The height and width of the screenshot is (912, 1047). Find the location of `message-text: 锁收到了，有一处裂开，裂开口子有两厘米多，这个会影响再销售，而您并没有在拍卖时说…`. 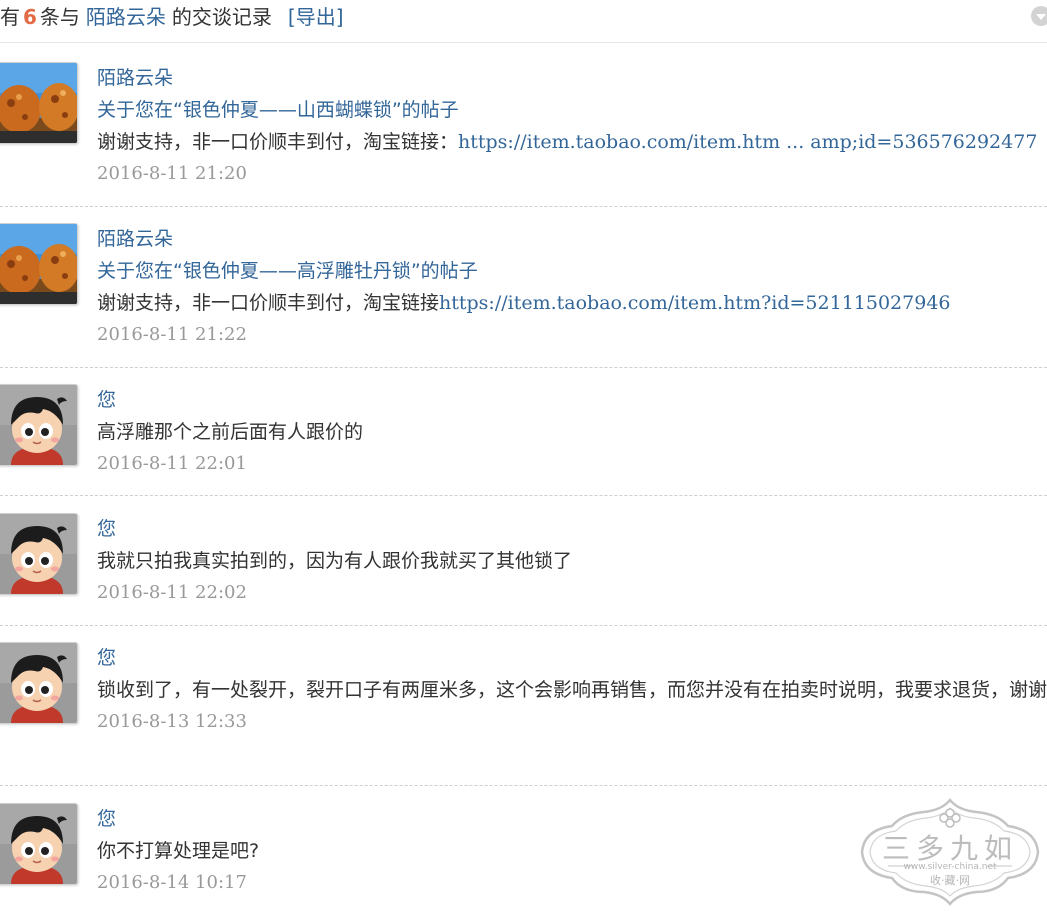

message-text: 锁收到了，有一处裂开，裂开口子有两厘米多，这个会影响再销售，而您并没有在拍卖时说… is located at coordinates (572, 690).